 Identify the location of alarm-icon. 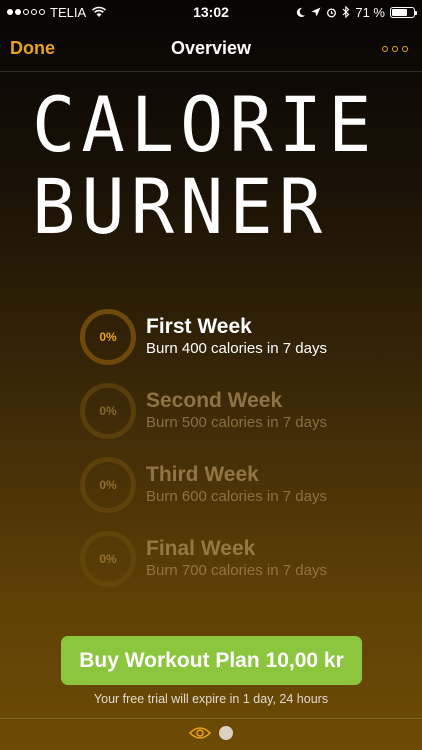
(332, 12).